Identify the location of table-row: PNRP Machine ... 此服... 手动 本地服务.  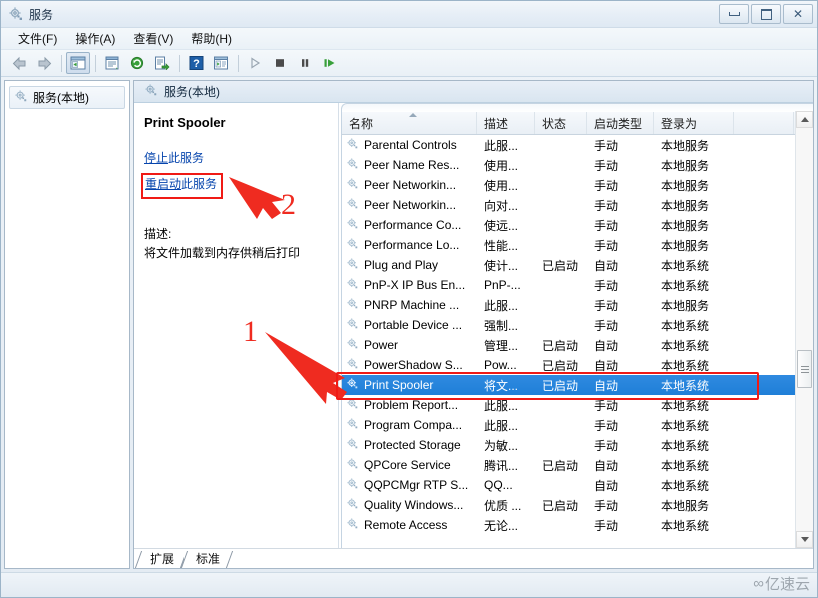
(577, 305).